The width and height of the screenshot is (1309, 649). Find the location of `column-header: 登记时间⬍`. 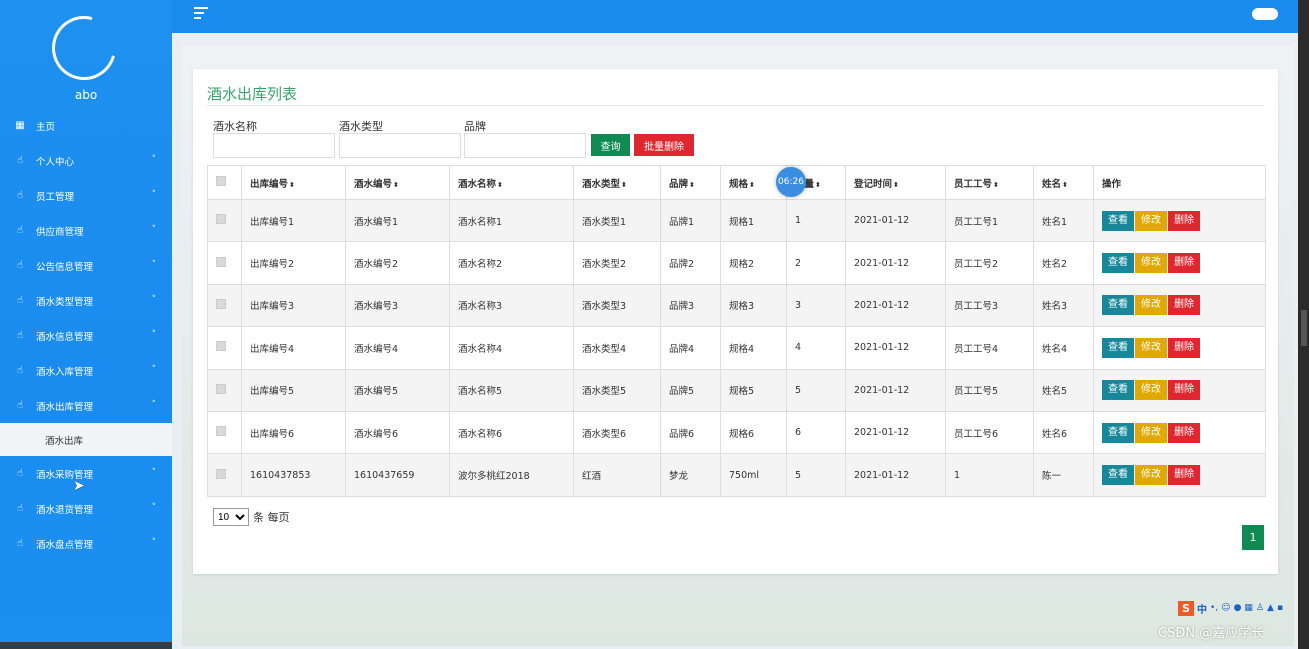

column-header: 登记时间⬍ is located at coordinates (895, 182).